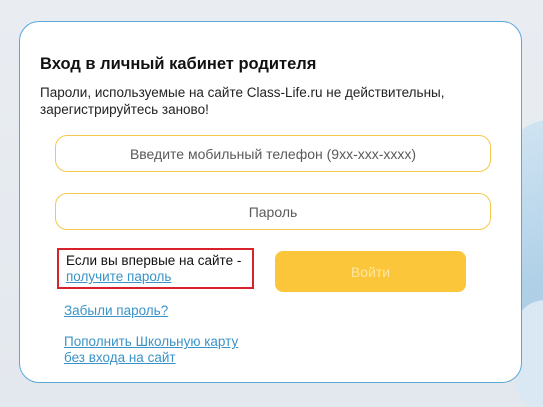 This screenshot has height=407, width=543. What do you see at coordinates (154, 260) in the screenshot?
I see `first-time-text: Если вы впервые на сайте -` at bounding box center [154, 260].